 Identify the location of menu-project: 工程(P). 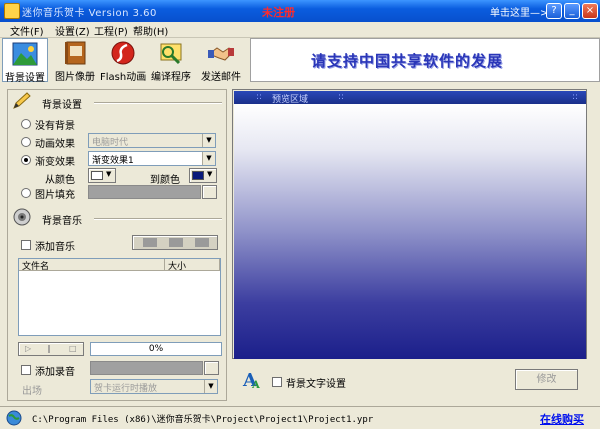
(111, 30).